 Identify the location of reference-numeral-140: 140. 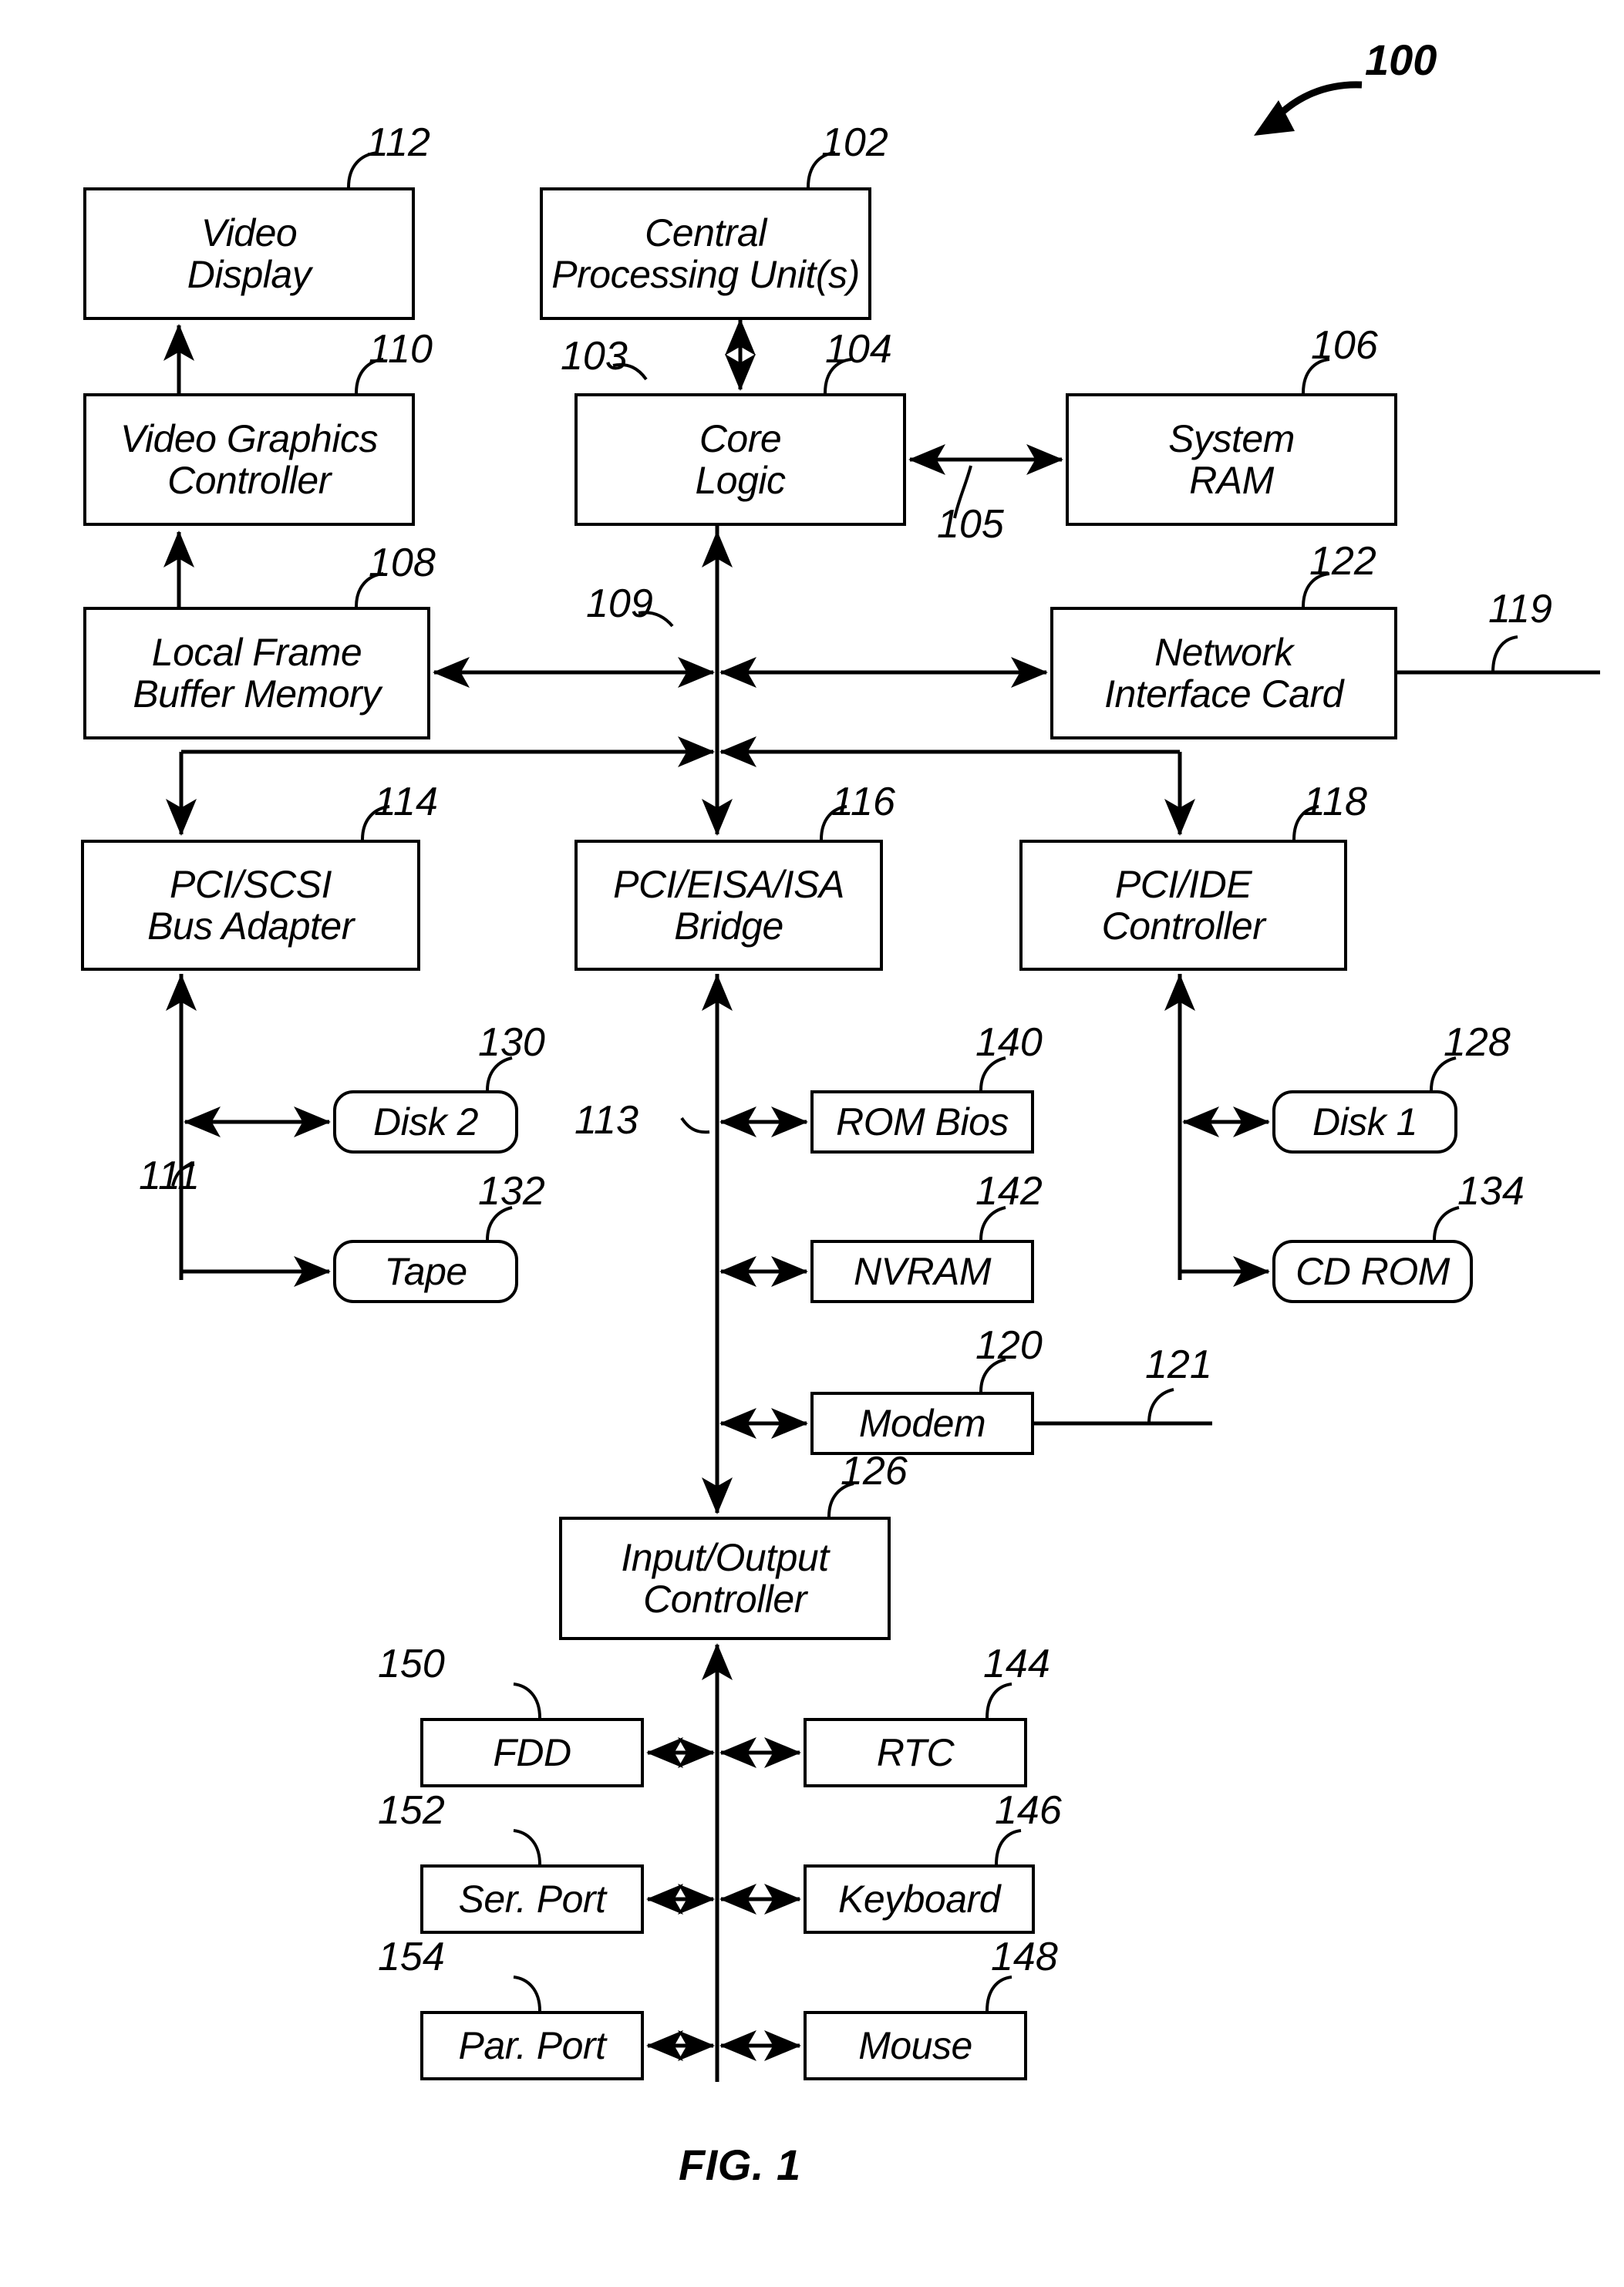
(1009, 1042).